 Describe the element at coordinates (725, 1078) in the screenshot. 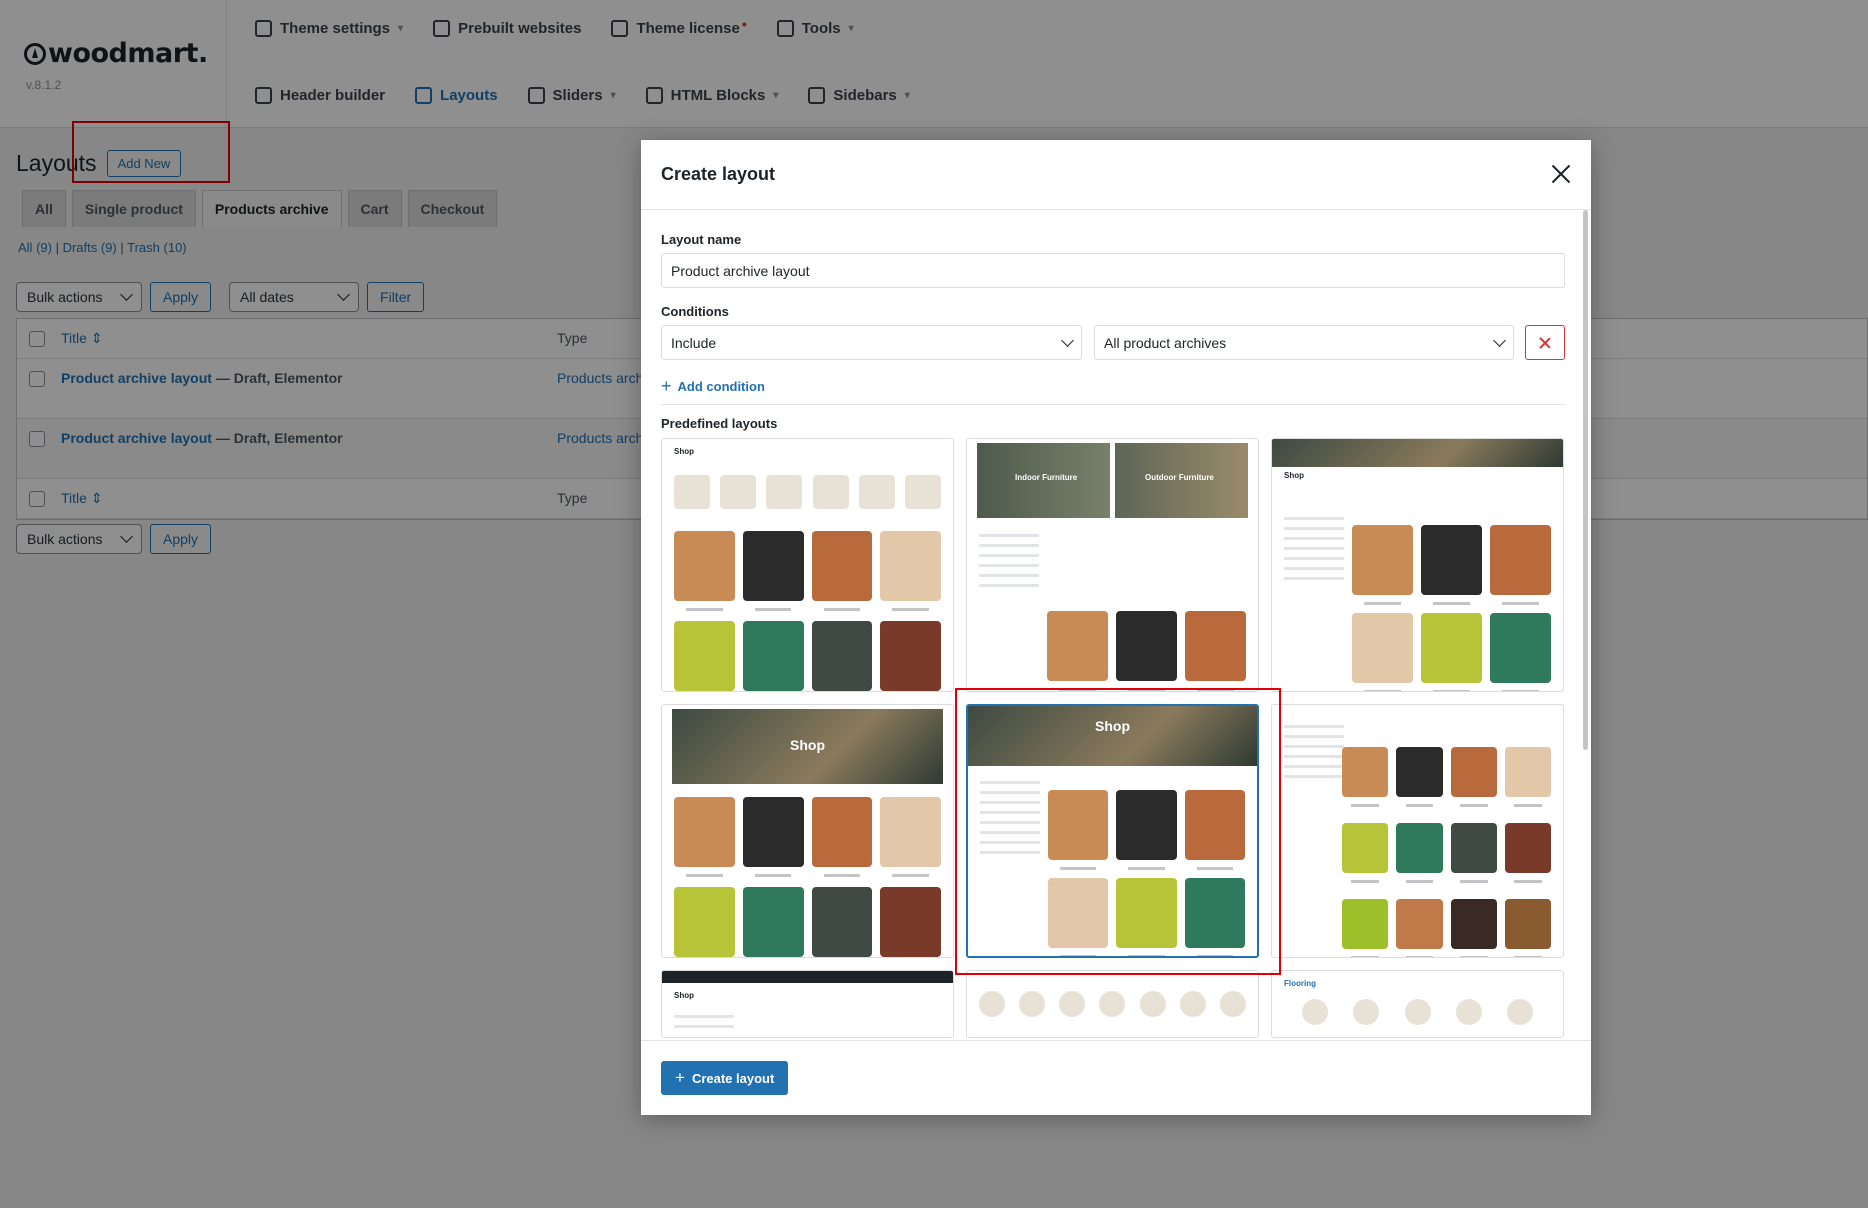

I see `create-layout-button: + Create layout` at that location.